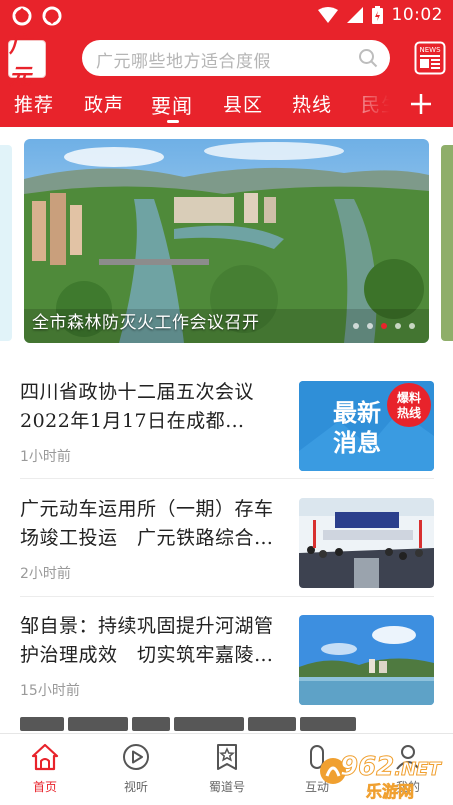 This screenshot has height=805, width=453. I want to click on battery-icon, so click(377, 15).